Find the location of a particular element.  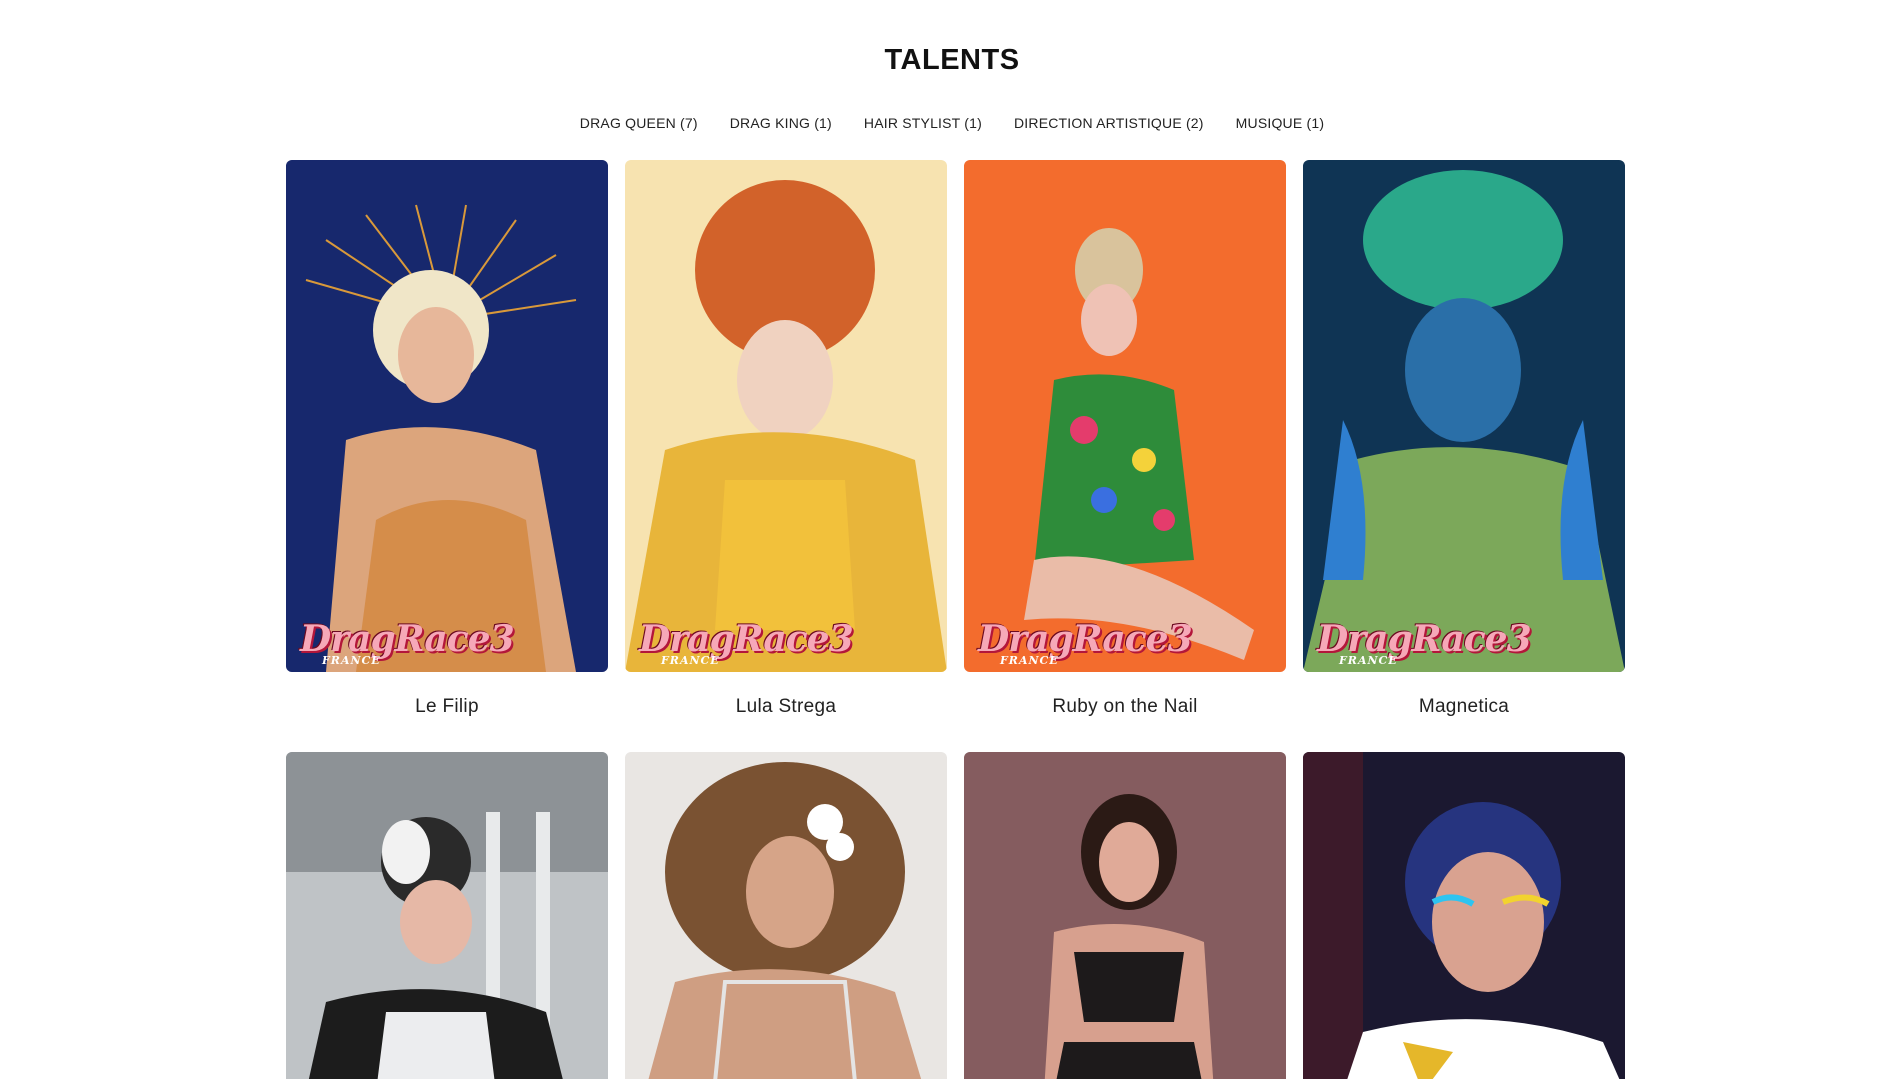

talent-name: Magnetica is located at coordinates (1464, 712).